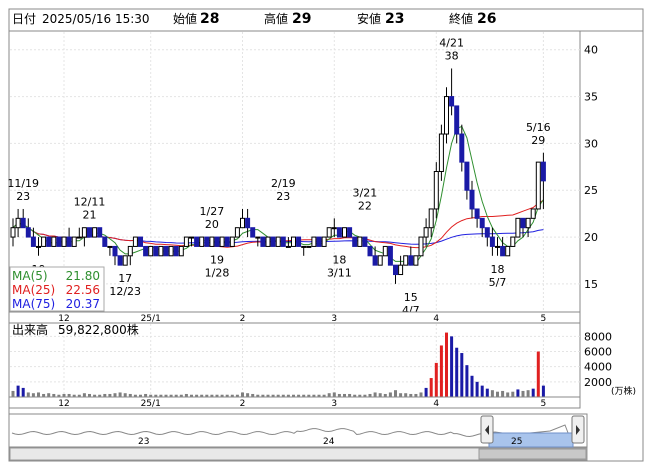 This screenshot has height=474, width=653. I want to click on price-annotation-label: 17, so click(125, 278).